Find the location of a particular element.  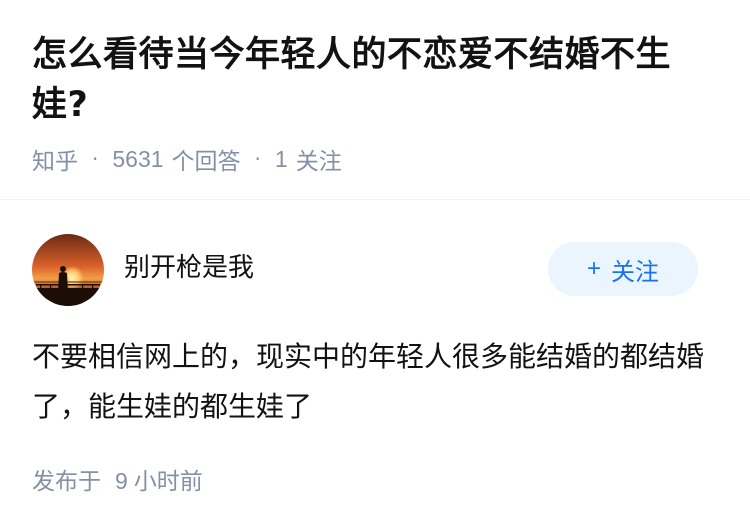

sunset-avatar-icon is located at coordinates (68, 270).